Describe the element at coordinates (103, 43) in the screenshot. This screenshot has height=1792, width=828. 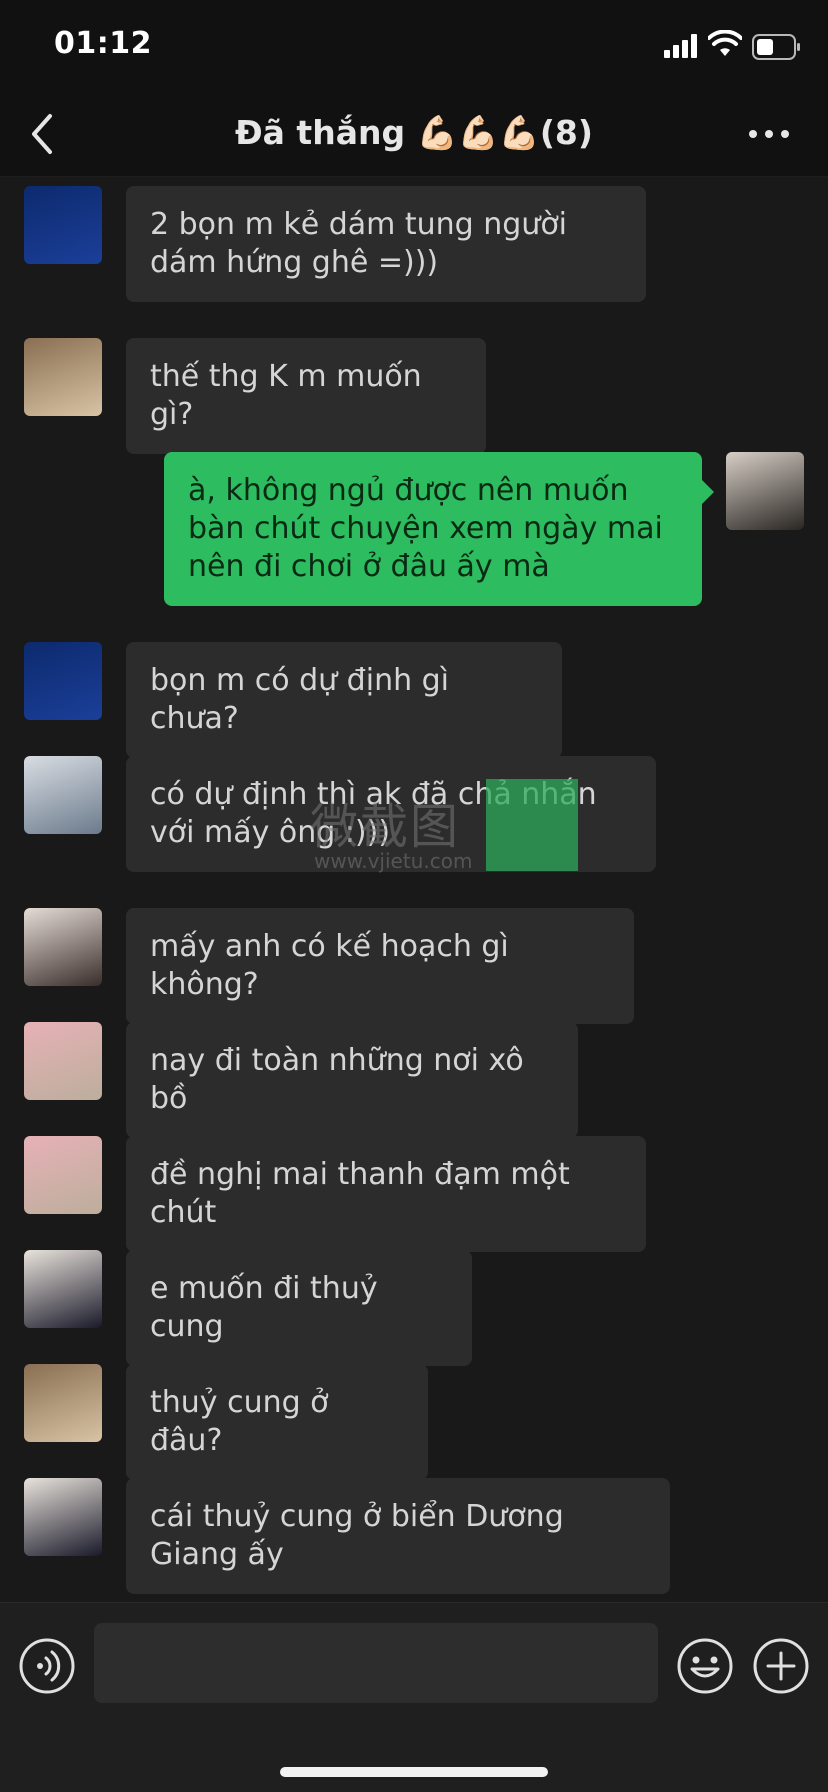
I see `status-time: 01:12` at that location.